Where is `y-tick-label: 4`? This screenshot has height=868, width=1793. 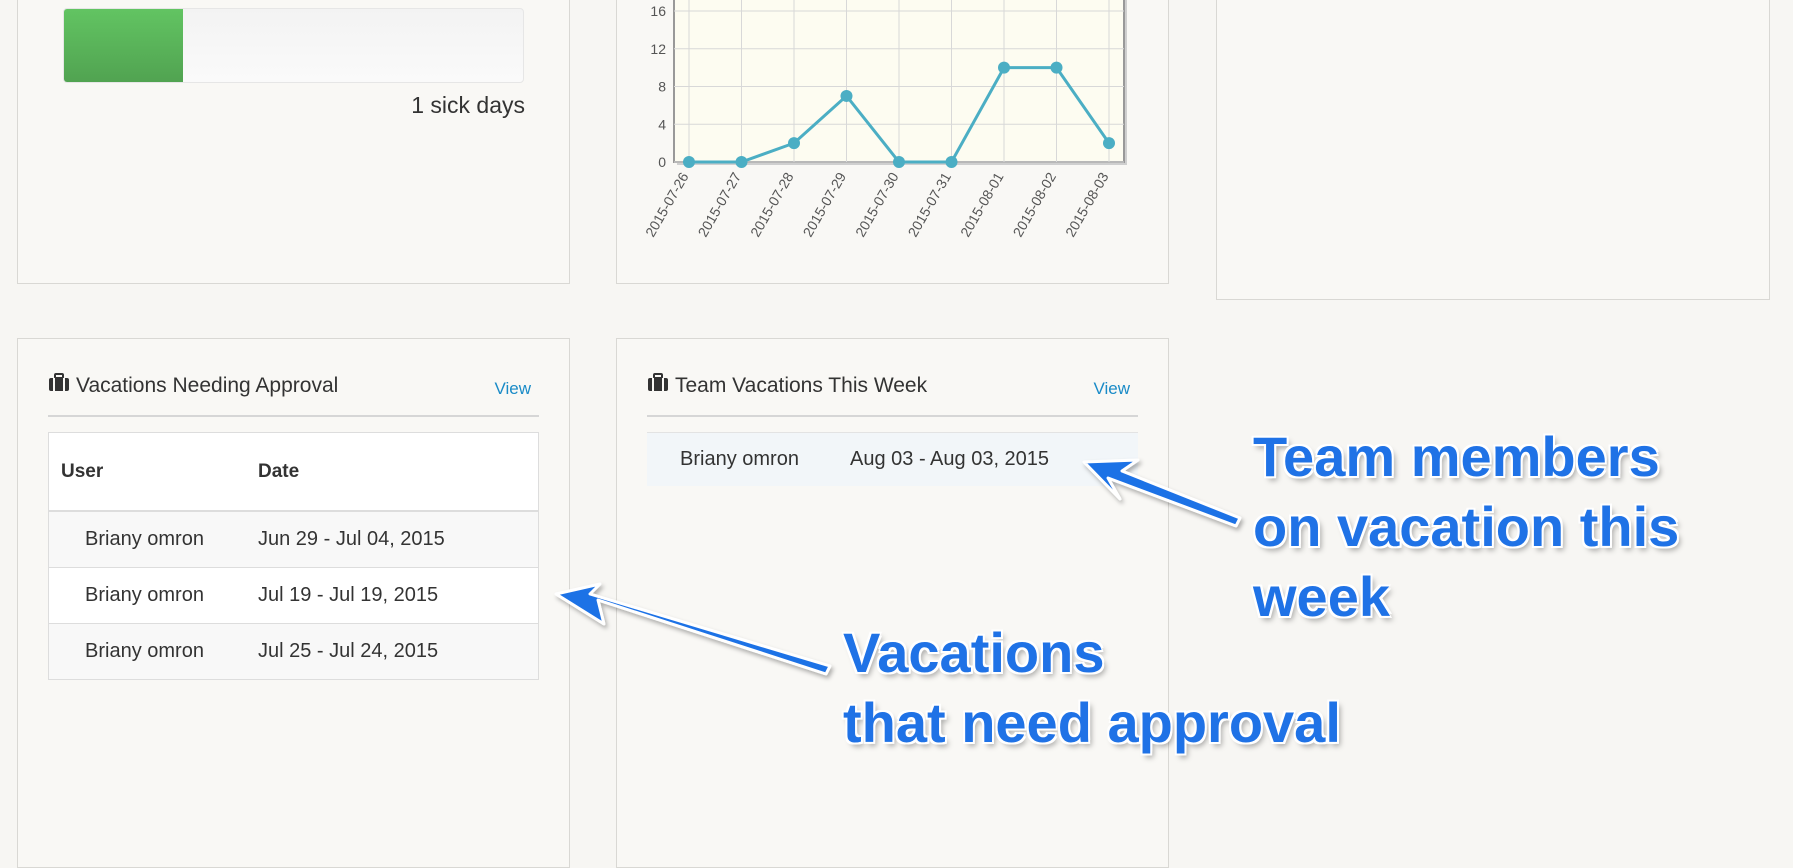
y-tick-label: 4 is located at coordinates (662, 124).